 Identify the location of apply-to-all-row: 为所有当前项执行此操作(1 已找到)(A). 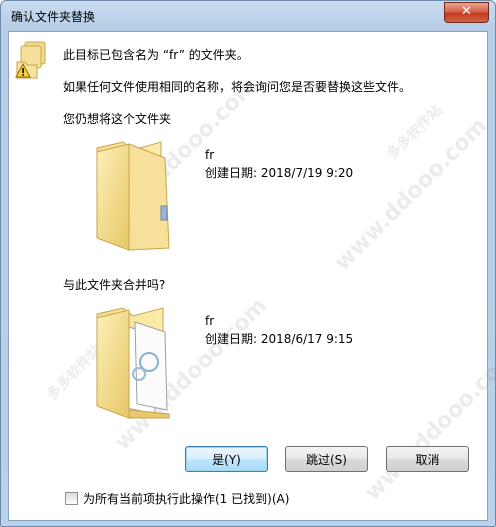
(177, 498).